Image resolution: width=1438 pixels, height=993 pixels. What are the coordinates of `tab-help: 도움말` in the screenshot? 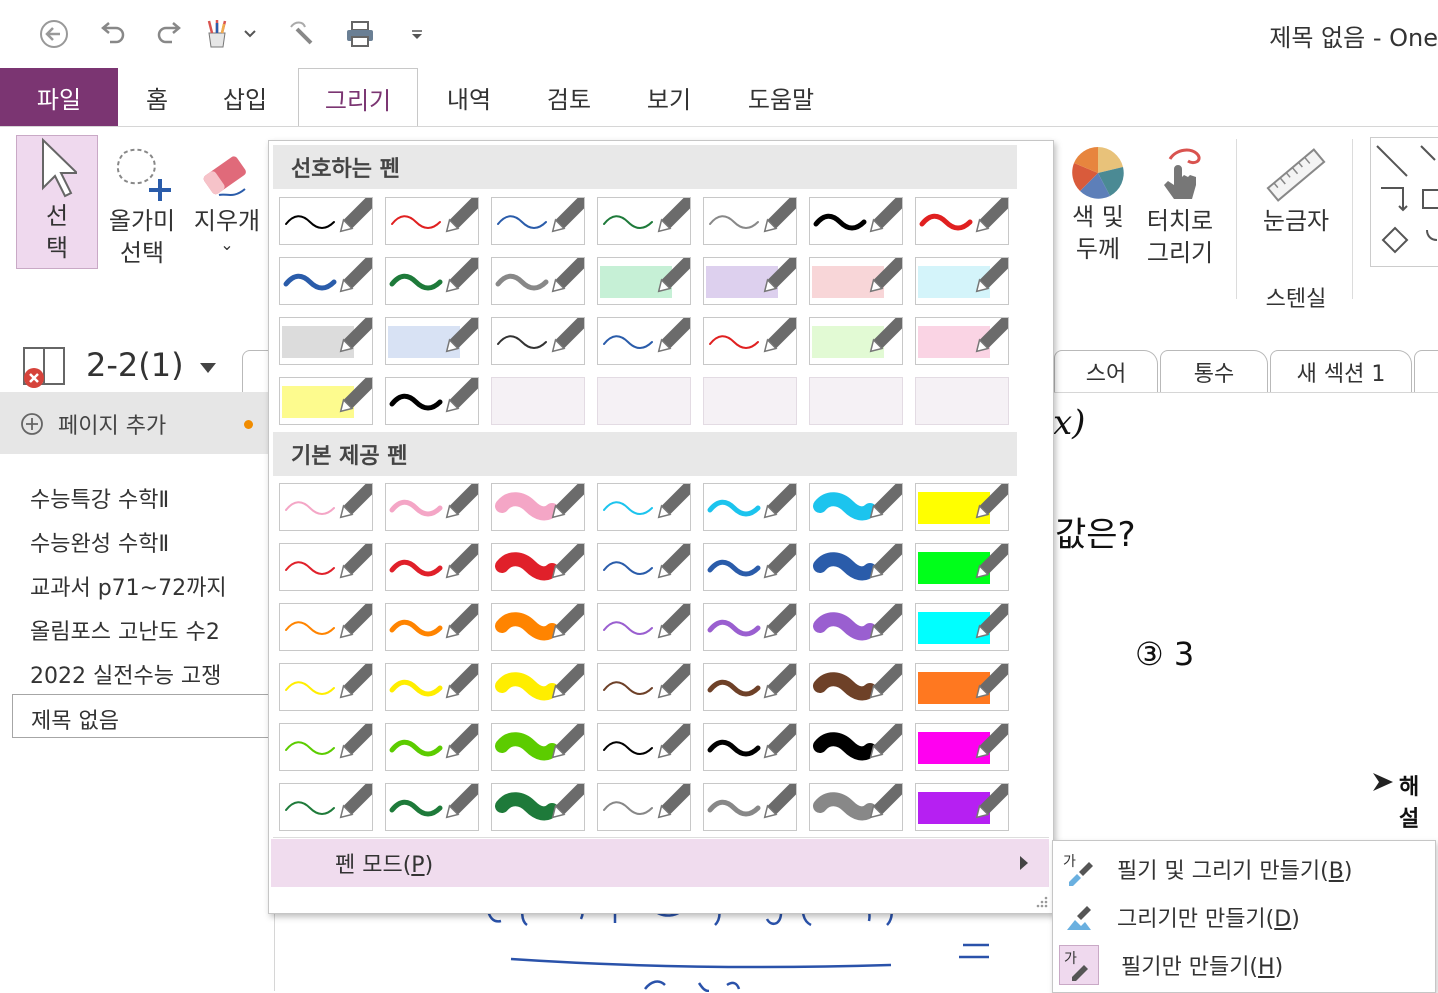 It's located at (781, 97).